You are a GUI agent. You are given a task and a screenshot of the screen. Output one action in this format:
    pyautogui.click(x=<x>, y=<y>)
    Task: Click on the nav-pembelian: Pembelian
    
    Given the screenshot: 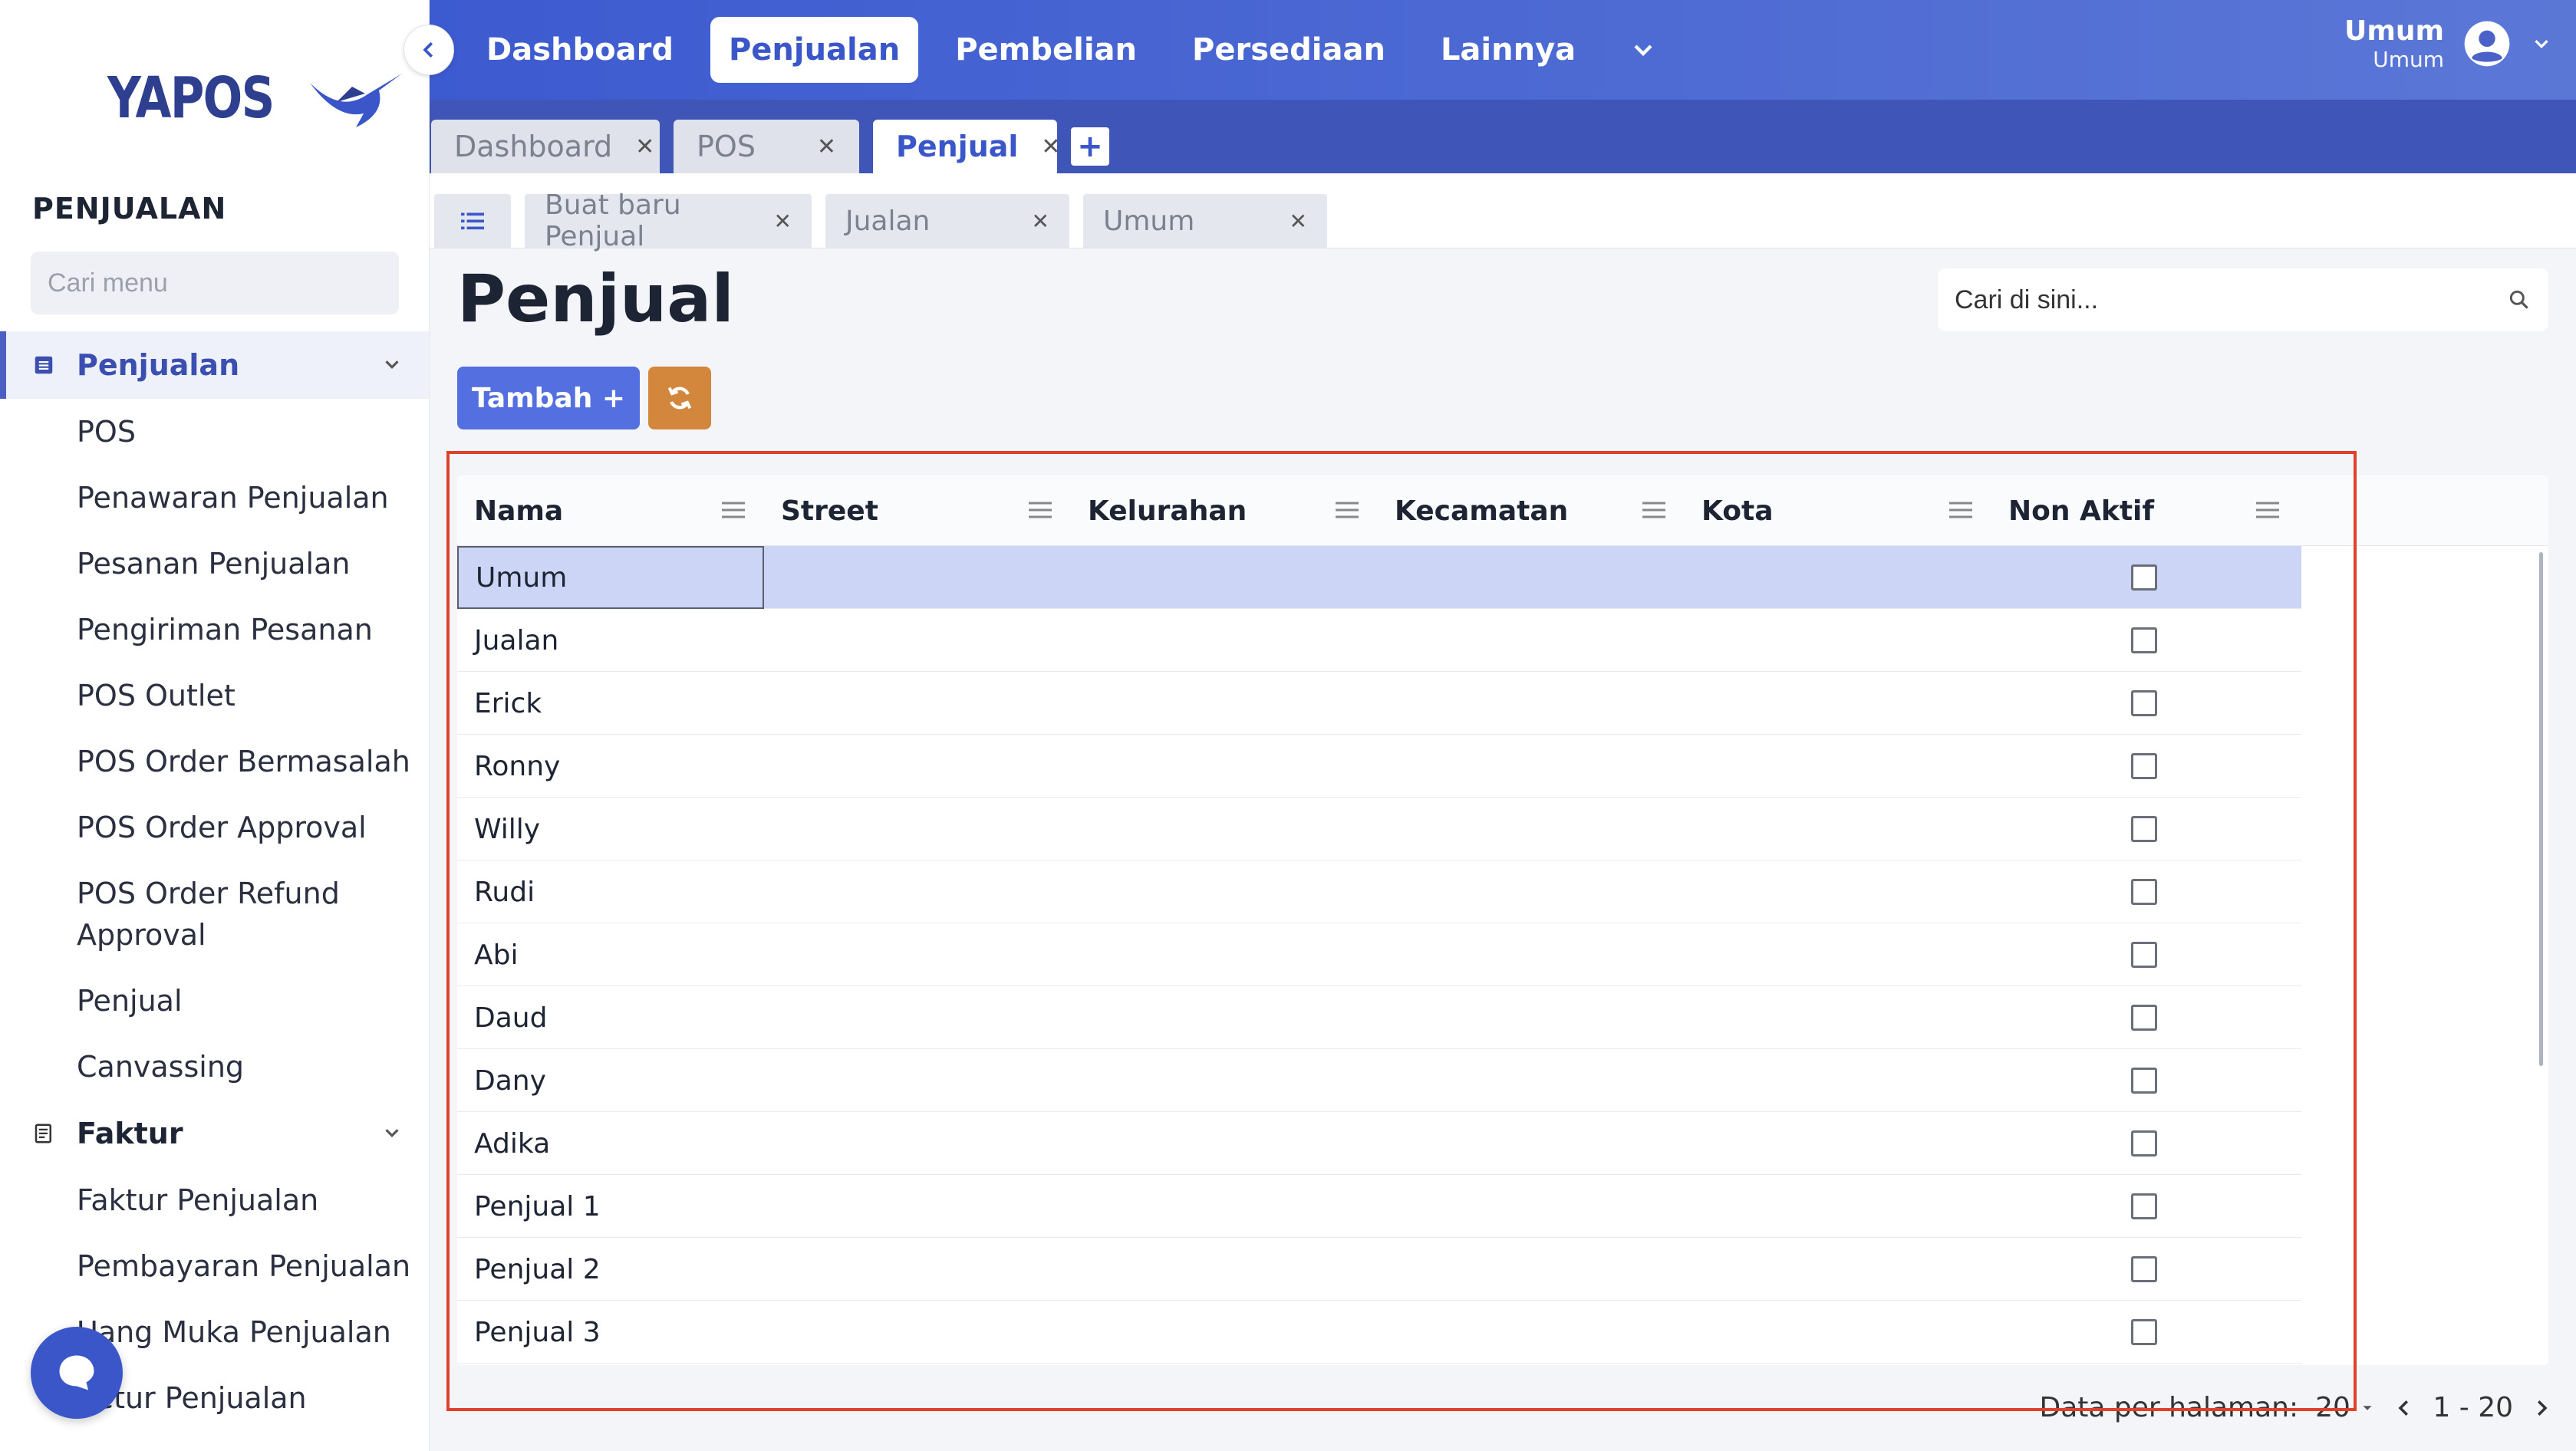 What is the action you would take?
    pyautogui.click(x=1046, y=50)
    